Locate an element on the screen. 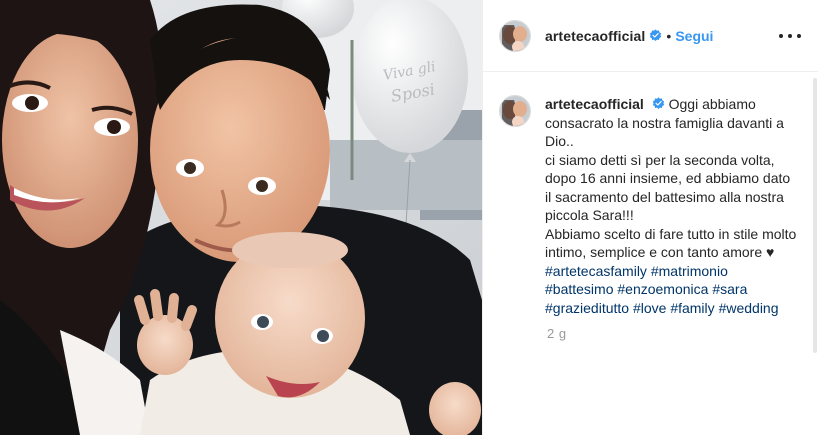  hashtag-link: #battesimo is located at coordinates (579, 289).